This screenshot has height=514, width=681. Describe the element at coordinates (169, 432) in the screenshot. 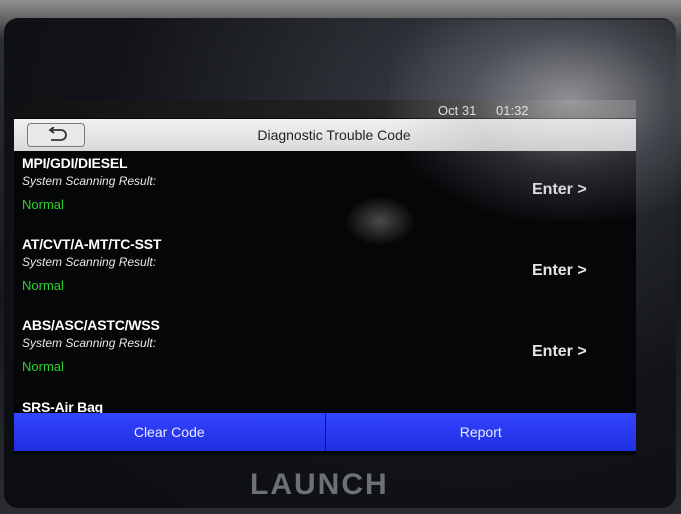

I see `clear-code-button: Clear Code` at that location.